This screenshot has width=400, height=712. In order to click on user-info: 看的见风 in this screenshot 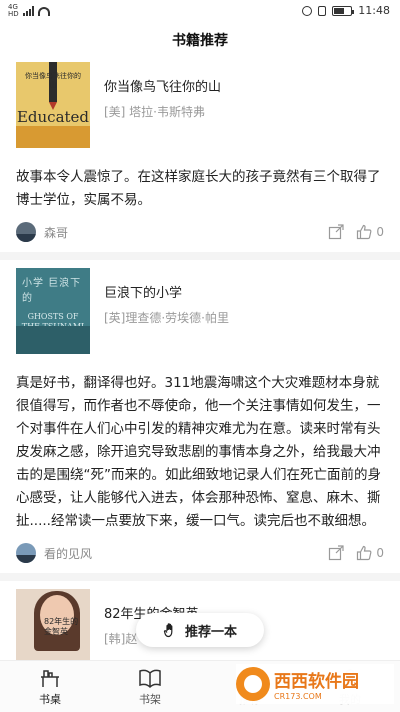, I will do `click(54, 553)`.